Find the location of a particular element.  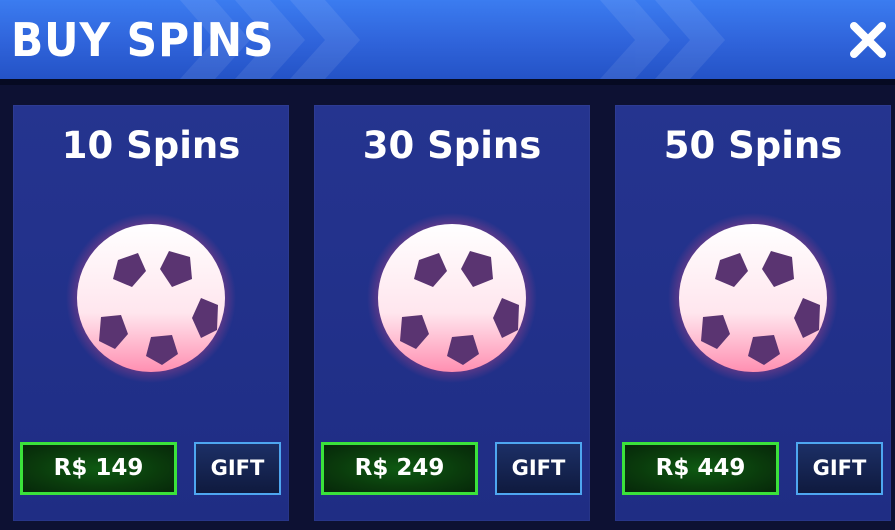

offer-title: 10 Spins is located at coordinates (151, 145).